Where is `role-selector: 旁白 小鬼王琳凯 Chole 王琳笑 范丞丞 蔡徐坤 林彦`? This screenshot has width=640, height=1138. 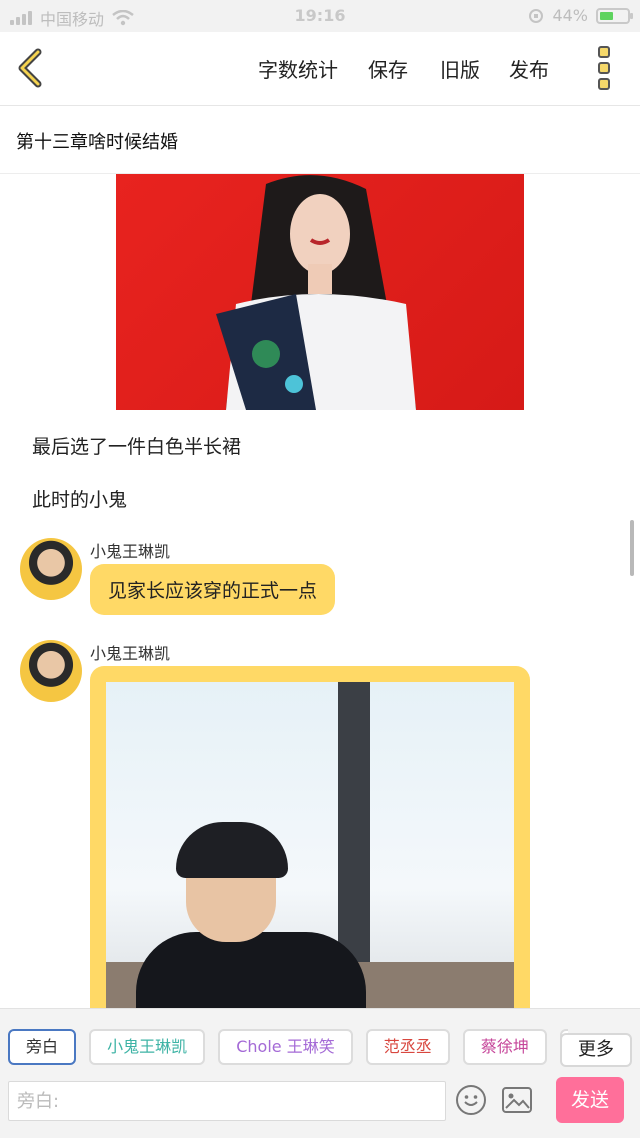 role-selector: 旁白 小鬼王琳凯 Chole 王琳笑 范丞丞 蔡徐坤 林彦 is located at coordinates (288, 1049).